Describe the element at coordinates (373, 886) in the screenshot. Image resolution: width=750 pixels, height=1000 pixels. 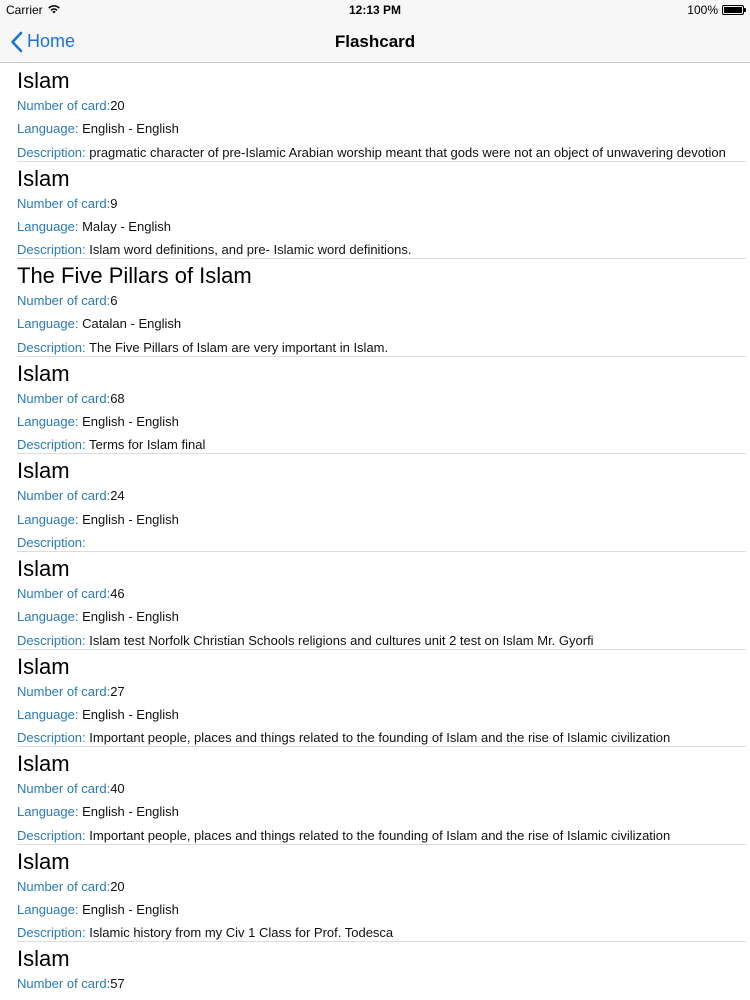
I see `item-count-line: Number of card:20` at that location.